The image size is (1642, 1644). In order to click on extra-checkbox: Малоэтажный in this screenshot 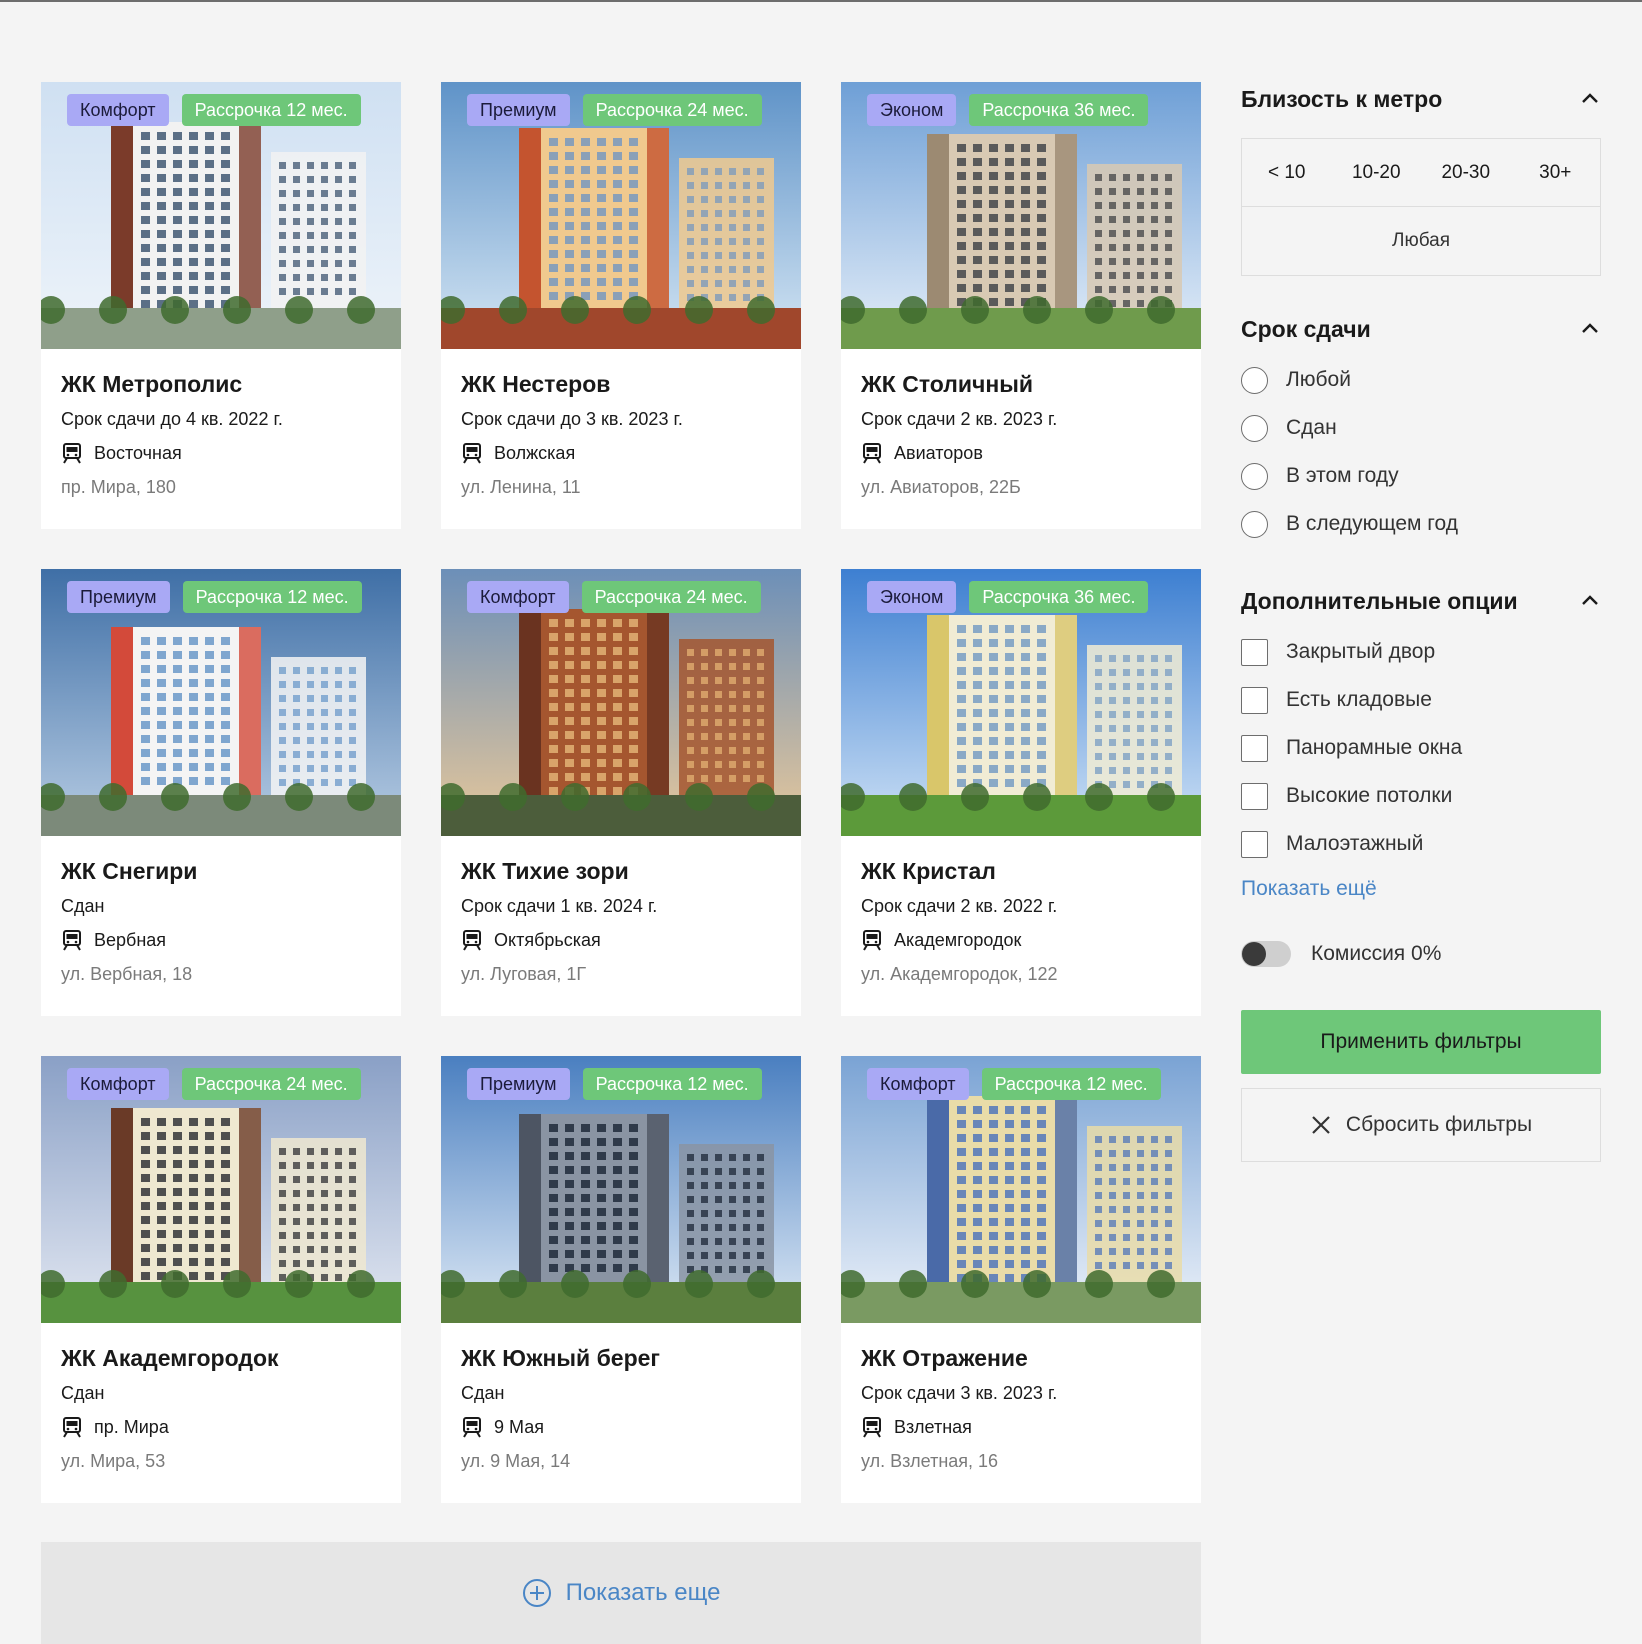, I will do `click(1421, 844)`.